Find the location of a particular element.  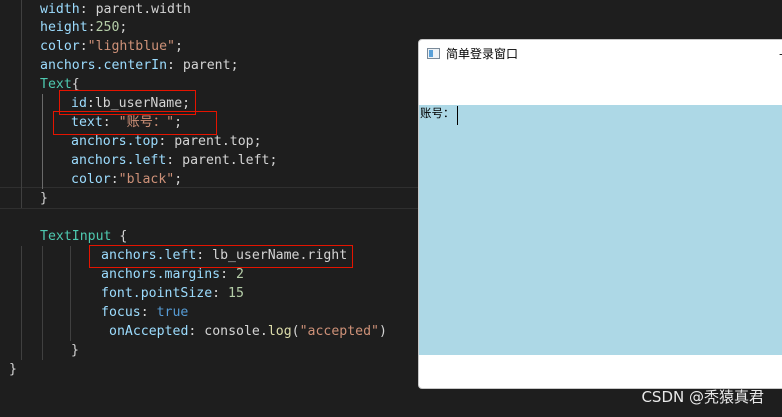

text-input-caret is located at coordinates (457, 115).